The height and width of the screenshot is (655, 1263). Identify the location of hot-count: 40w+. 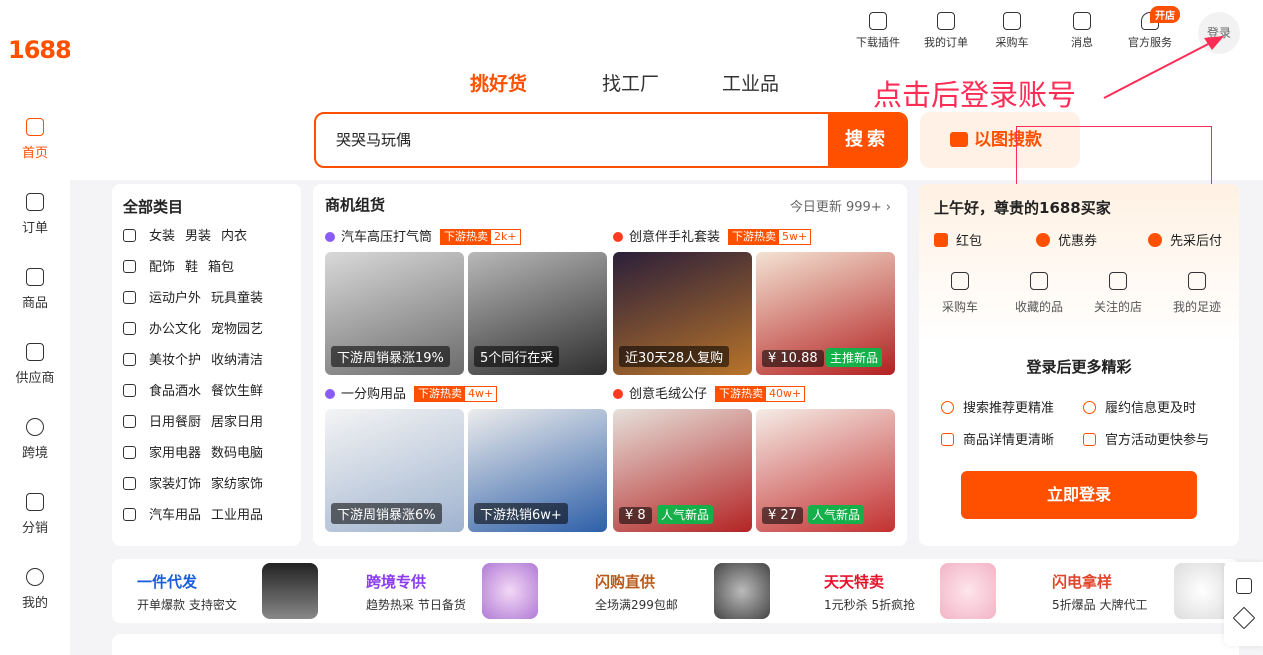
(785, 393).